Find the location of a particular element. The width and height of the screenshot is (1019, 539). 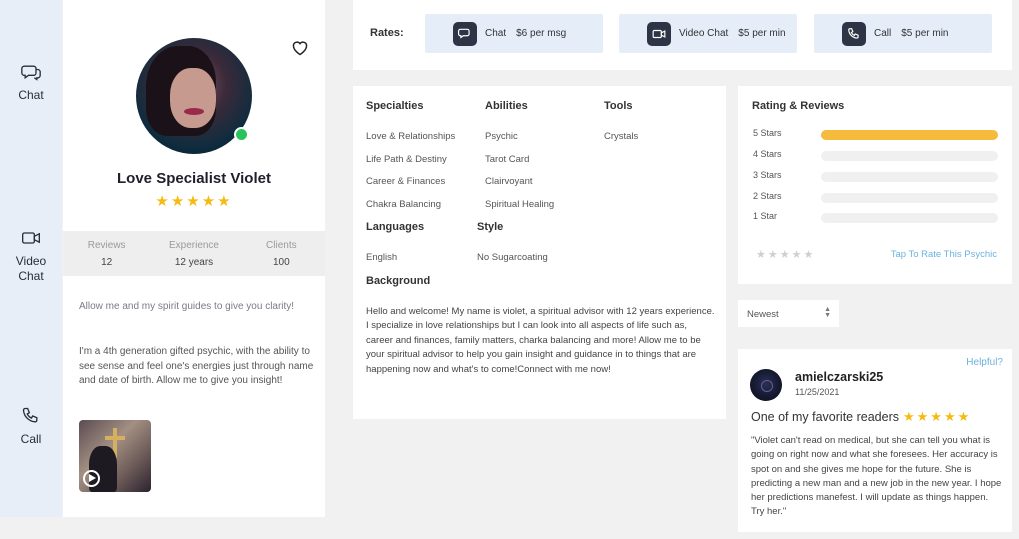

rating-row: 5 Stars is located at coordinates (875, 134).